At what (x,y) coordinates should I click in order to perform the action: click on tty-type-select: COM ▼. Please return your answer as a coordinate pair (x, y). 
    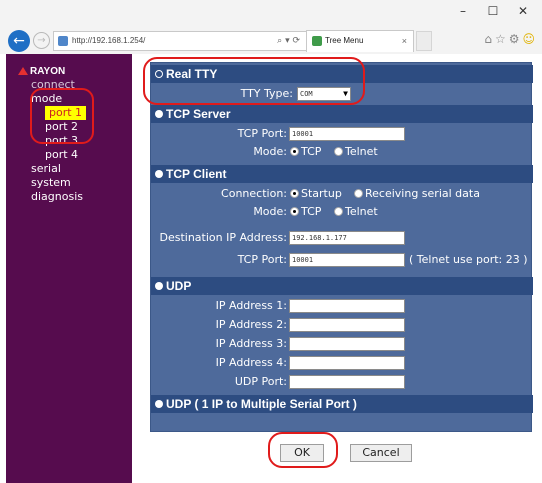
    Looking at the image, I should click on (324, 94).